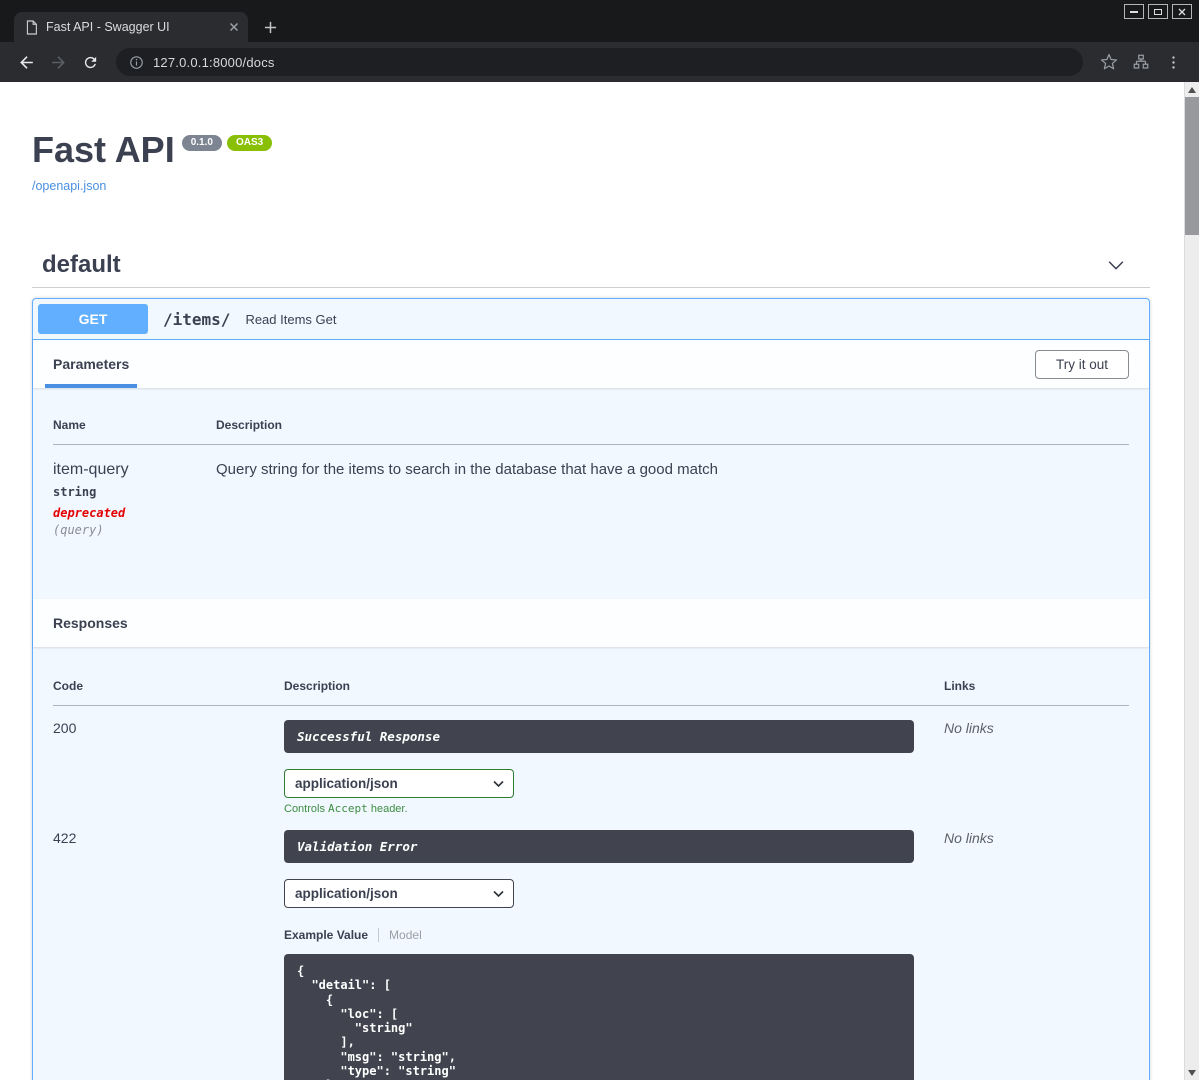 The width and height of the screenshot is (1199, 1080). Describe the element at coordinates (1081, 364) in the screenshot. I see `try-it-out-button: Try it out` at that location.